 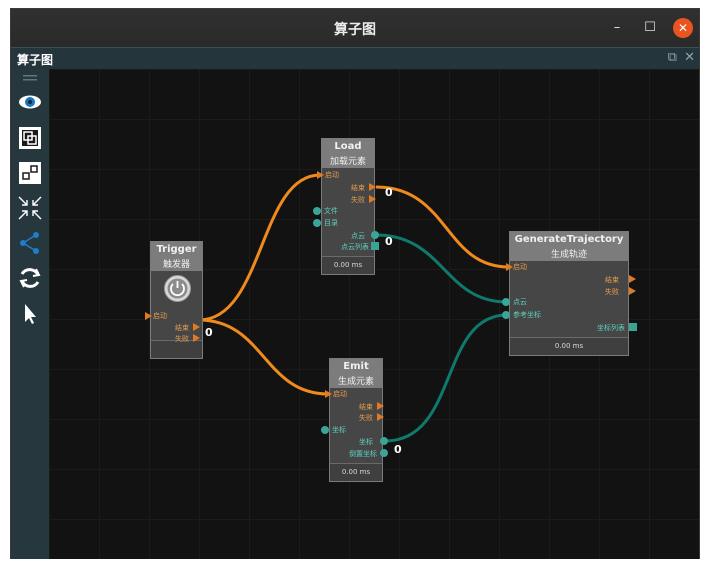 What do you see at coordinates (30, 138) in the screenshot?
I see `fit-view-icon` at bounding box center [30, 138].